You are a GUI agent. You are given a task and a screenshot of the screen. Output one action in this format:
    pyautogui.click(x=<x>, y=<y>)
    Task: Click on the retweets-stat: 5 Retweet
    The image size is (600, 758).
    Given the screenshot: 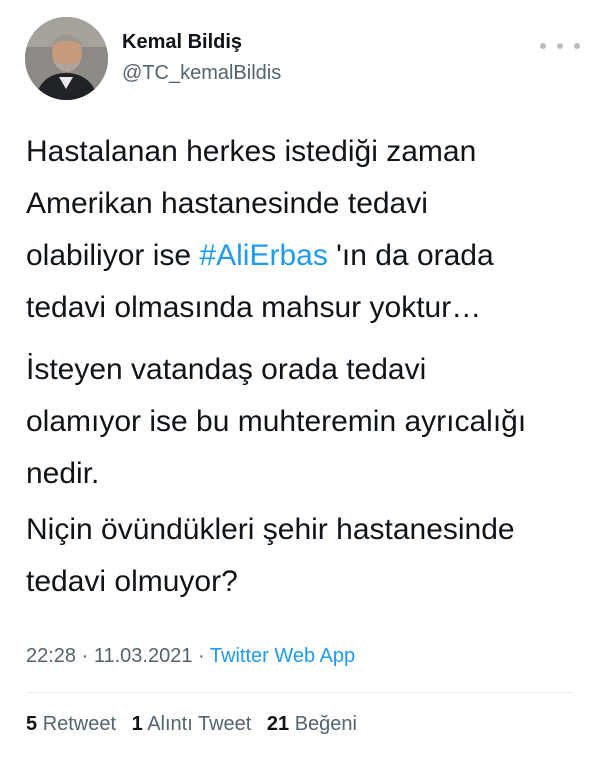 What is the action you would take?
    pyautogui.click(x=71, y=724)
    